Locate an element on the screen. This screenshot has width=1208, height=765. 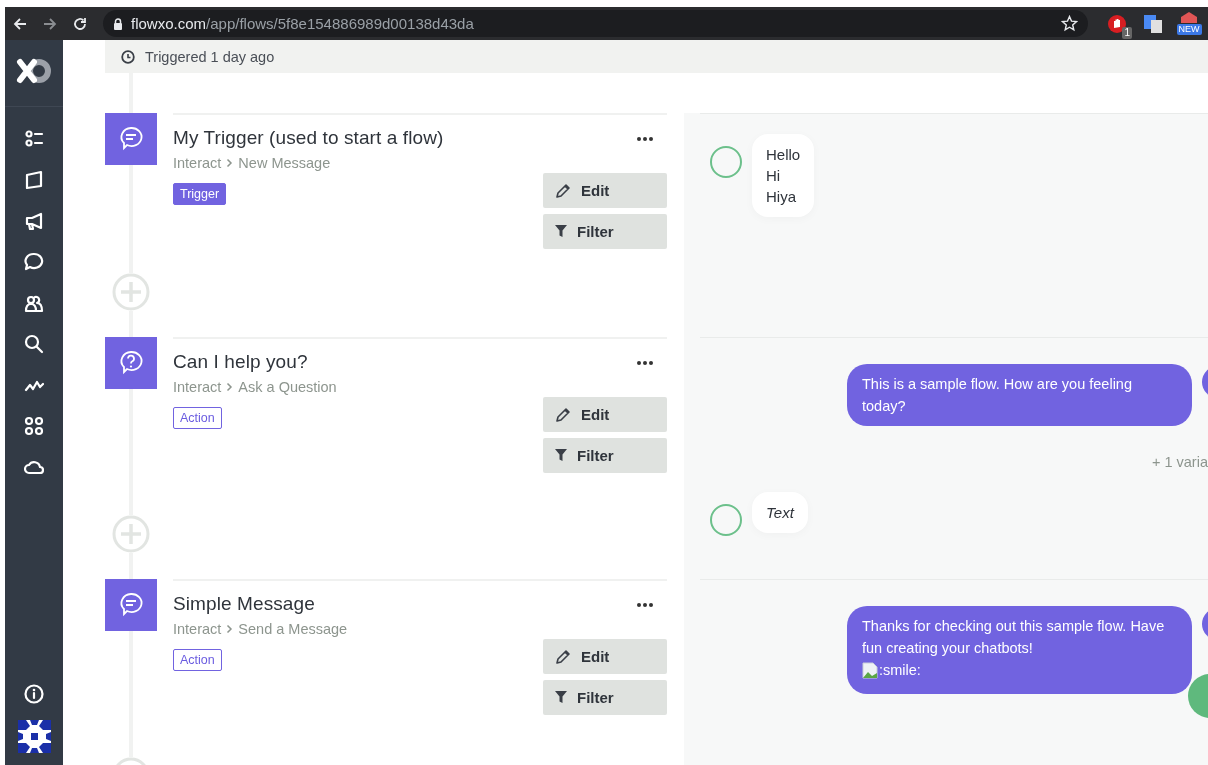
avatar-icon is located at coordinates (34, 736).